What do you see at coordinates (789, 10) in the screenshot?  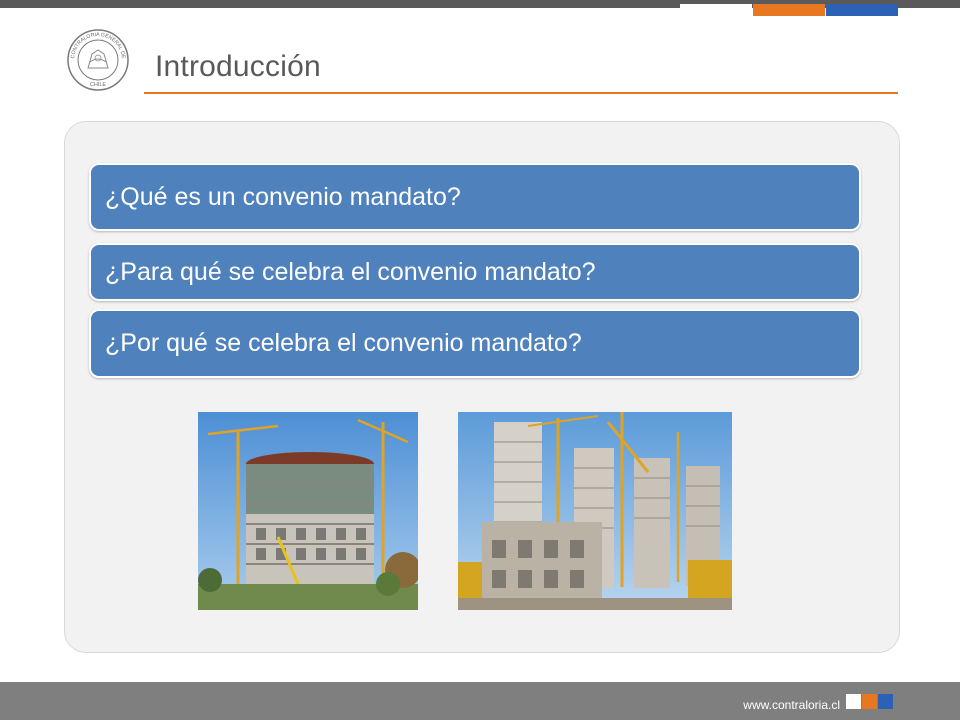 I see `top-accent-orange` at bounding box center [789, 10].